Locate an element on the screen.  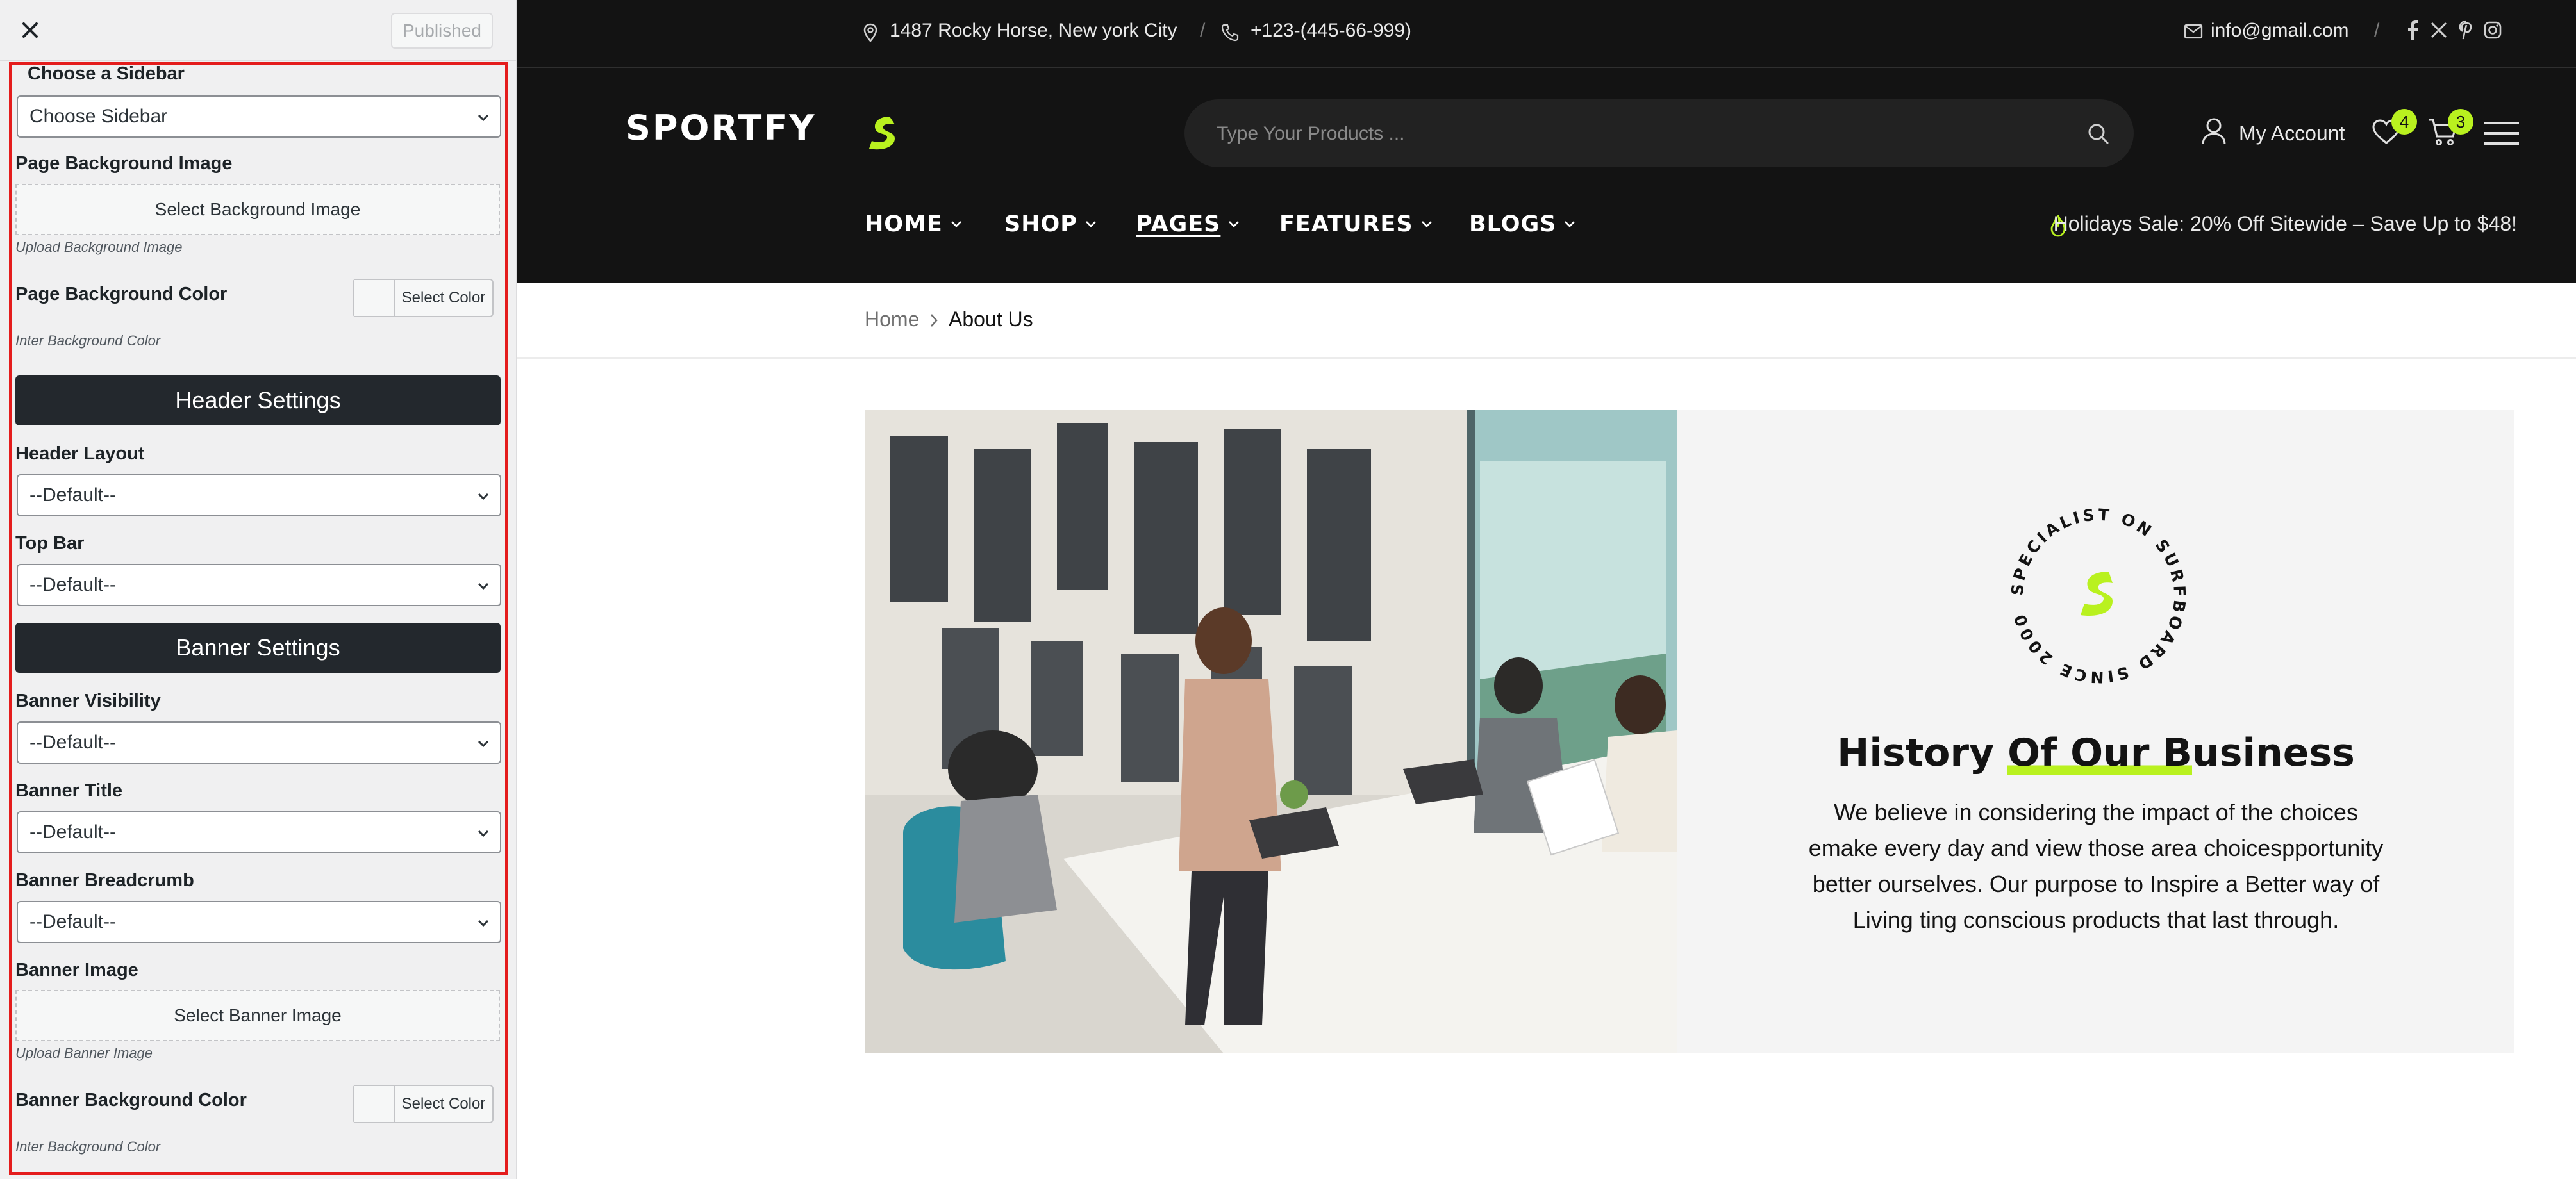
sidebar-select: Choose Sidebar is located at coordinates (259, 116).